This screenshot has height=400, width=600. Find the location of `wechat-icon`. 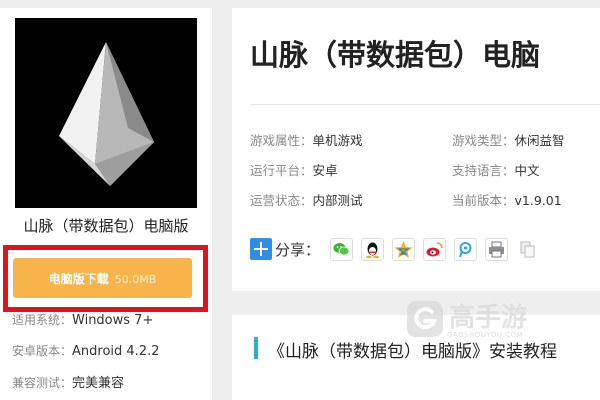

wechat-icon is located at coordinates (342, 249).